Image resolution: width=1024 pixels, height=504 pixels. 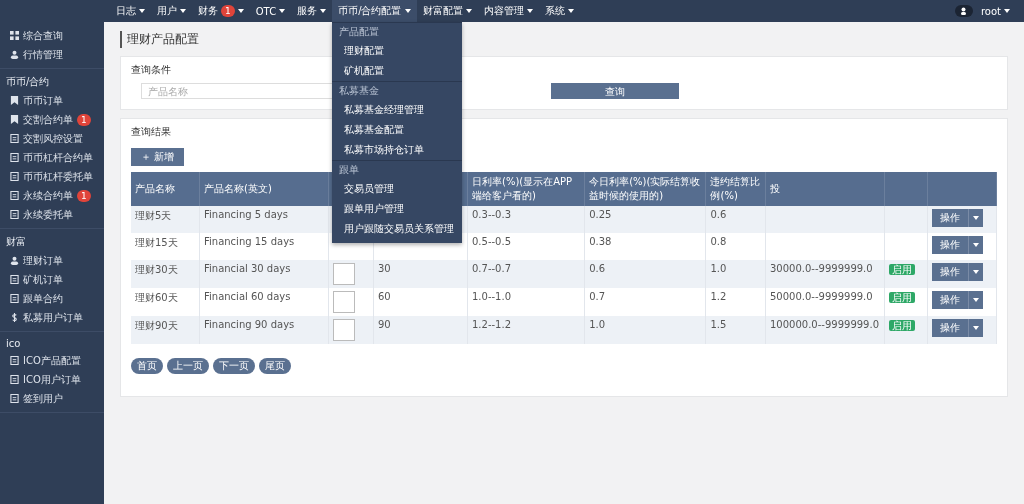 What do you see at coordinates (52, 214) in the screenshot?
I see `sidebar-item: 永续委托单` at bounding box center [52, 214].